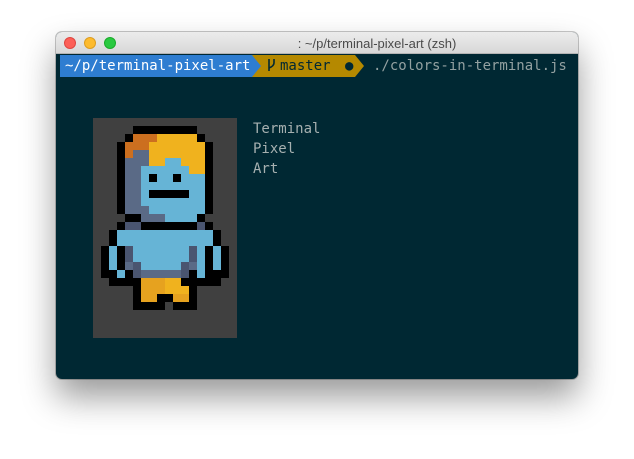 Image resolution: width=634 pixels, height=459 pixels. Describe the element at coordinates (274, 149) in the screenshot. I see `output-line-pixel: Pixel` at that location.